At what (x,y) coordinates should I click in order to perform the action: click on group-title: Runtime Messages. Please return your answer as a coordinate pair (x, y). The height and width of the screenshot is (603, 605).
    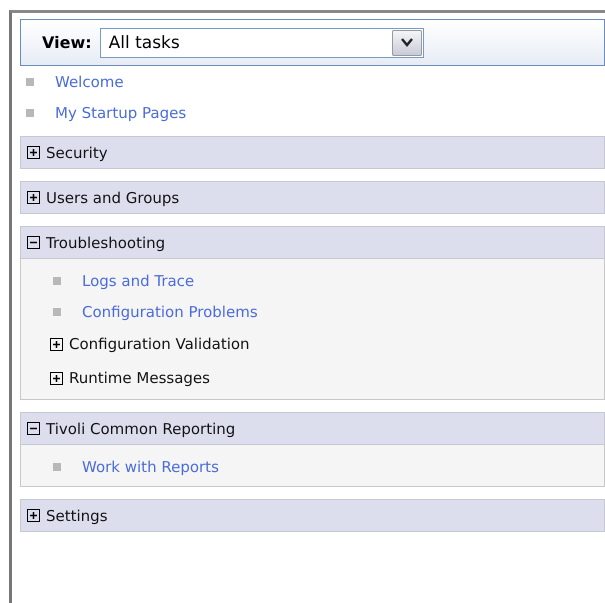
    Looking at the image, I should click on (139, 378).